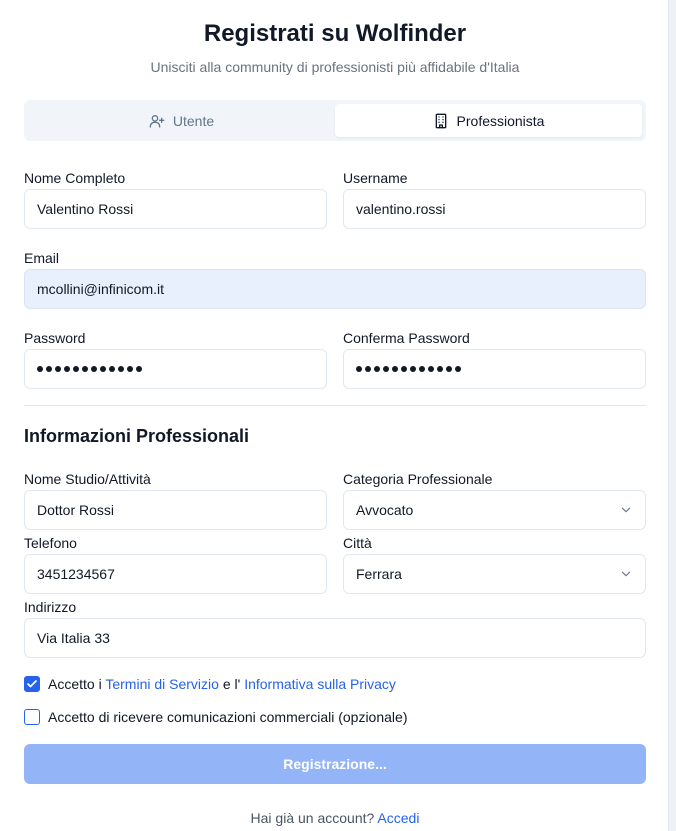  What do you see at coordinates (500, 120) in the screenshot?
I see `tab-professionista-label: Professionista` at bounding box center [500, 120].